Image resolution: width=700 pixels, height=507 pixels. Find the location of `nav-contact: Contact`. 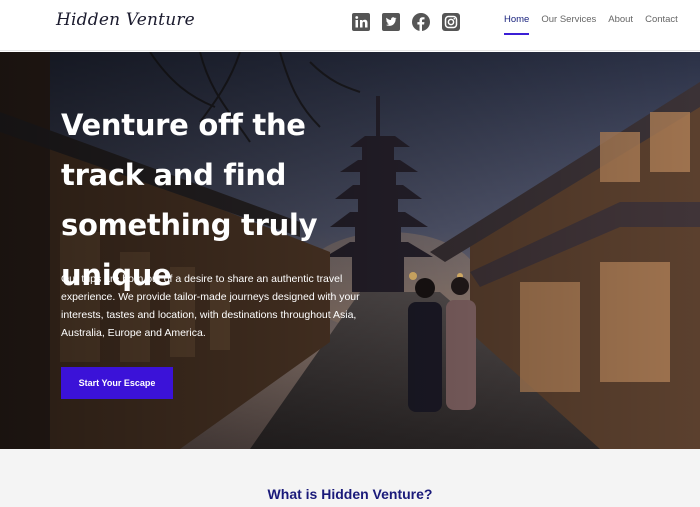

nav-contact: Contact is located at coordinates (661, 24).